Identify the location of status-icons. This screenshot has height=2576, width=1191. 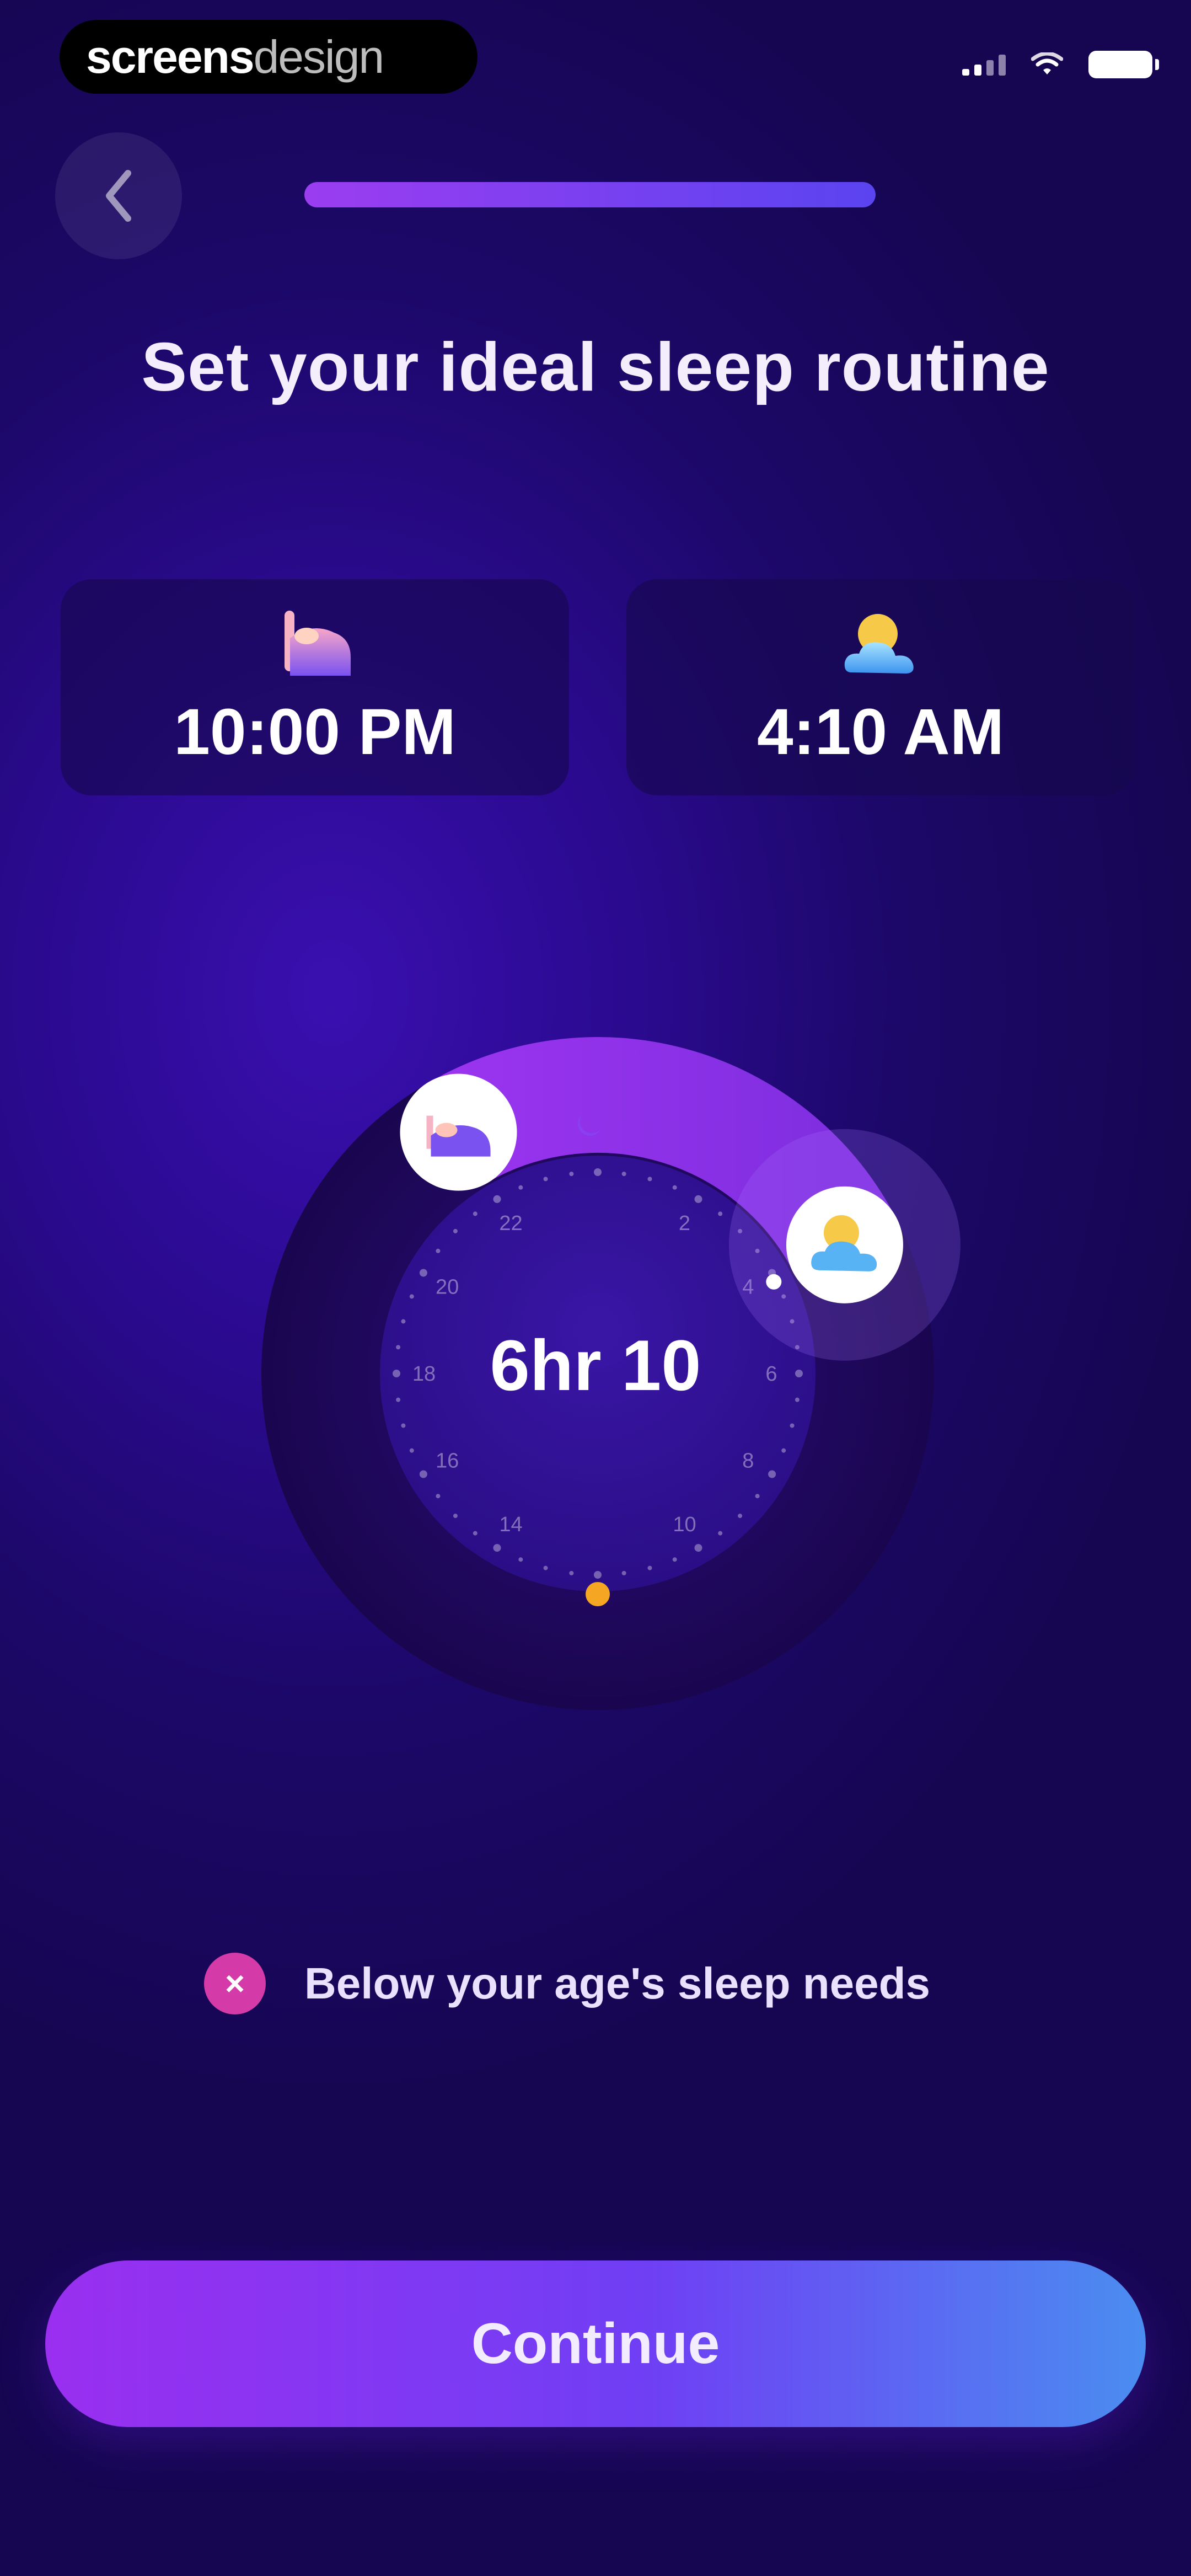
(1060, 64).